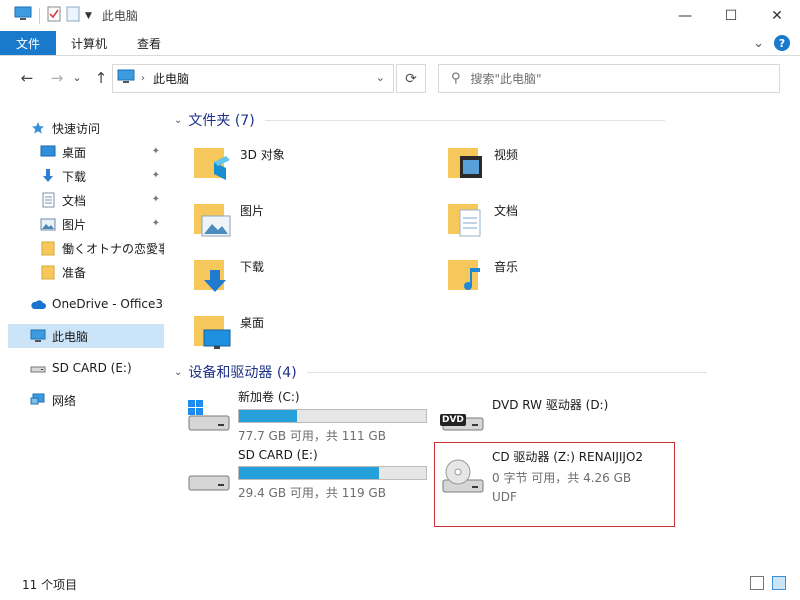  Describe the element at coordinates (89, 43) in the screenshot. I see `tab-computer: 计算机` at that location.